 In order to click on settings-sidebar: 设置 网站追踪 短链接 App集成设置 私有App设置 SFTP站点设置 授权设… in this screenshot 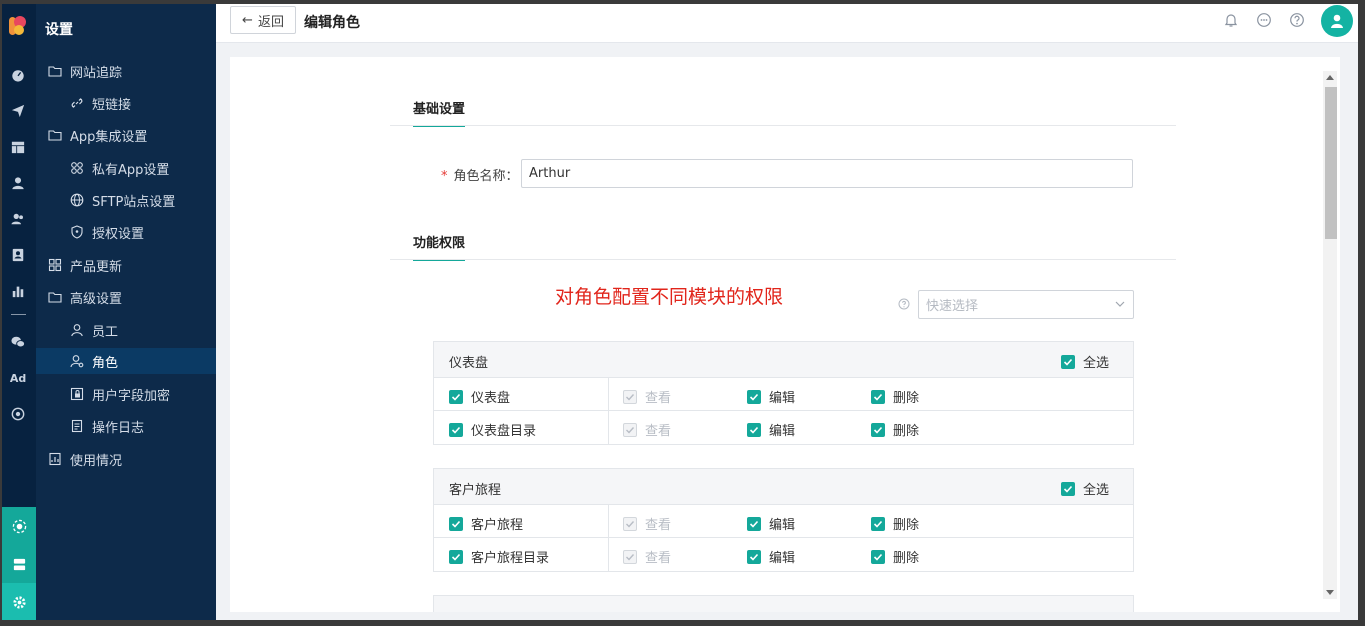, I will do `click(126, 312)`.